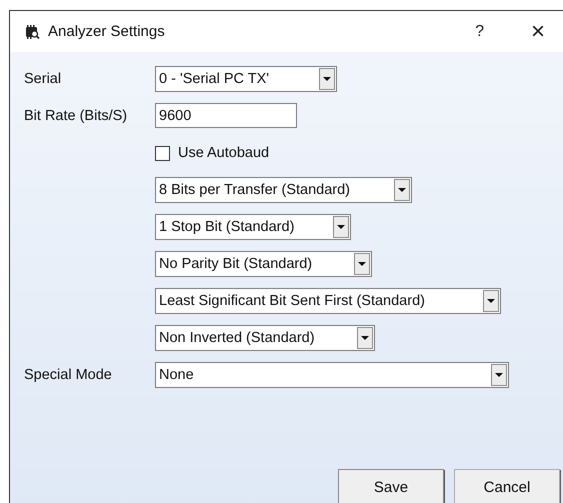 This screenshot has width=563, height=503. I want to click on field-label: Serial, so click(43, 79).